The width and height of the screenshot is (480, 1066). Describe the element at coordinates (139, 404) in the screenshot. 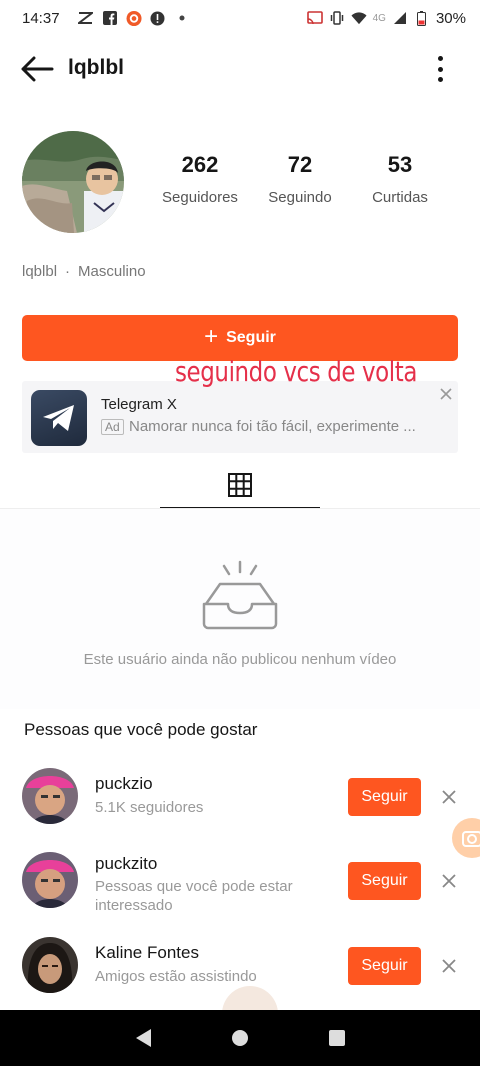

I see `ad-title: Telegram X` at that location.